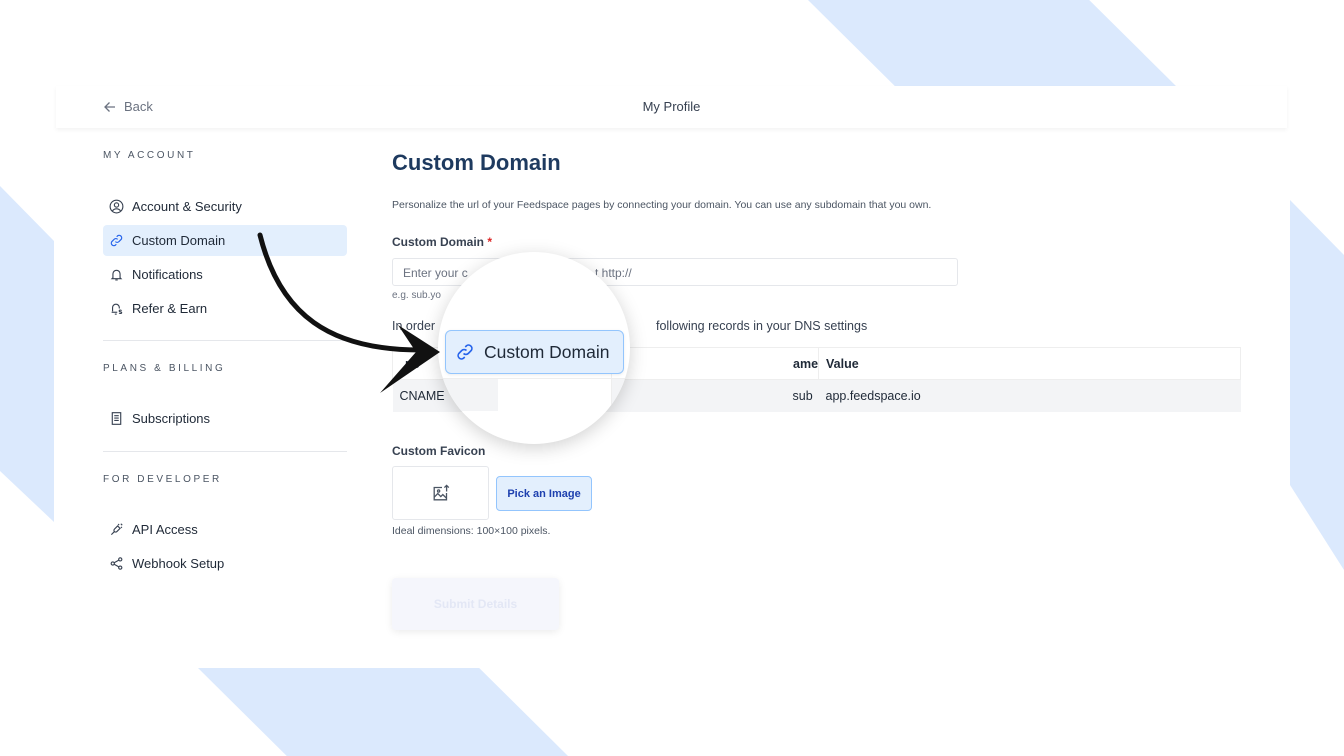 The image size is (1344, 756). I want to click on share-nodes-icon, so click(116, 563).